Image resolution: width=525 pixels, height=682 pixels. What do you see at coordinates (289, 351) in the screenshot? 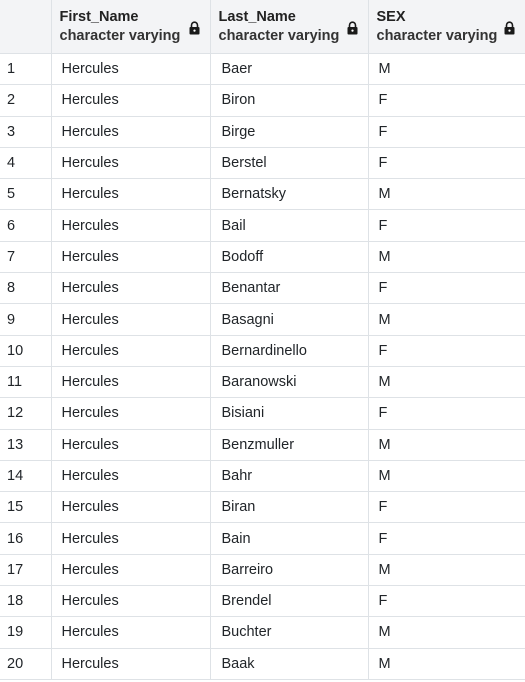
I see `last-name-cell: Bernardinello` at bounding box center [289, 351].